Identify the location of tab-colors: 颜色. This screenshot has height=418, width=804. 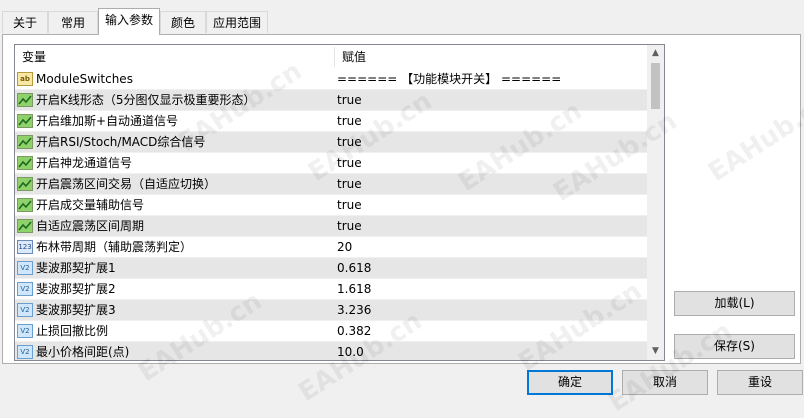
(183, 22).